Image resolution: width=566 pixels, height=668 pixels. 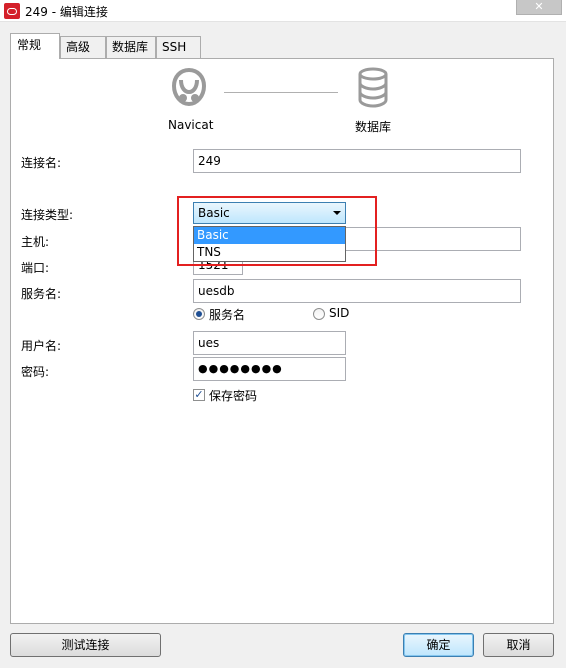 What do you see at coordinates (281, 92) in the screenshot?
I see `connector-line` at bounding box center [281, 92].